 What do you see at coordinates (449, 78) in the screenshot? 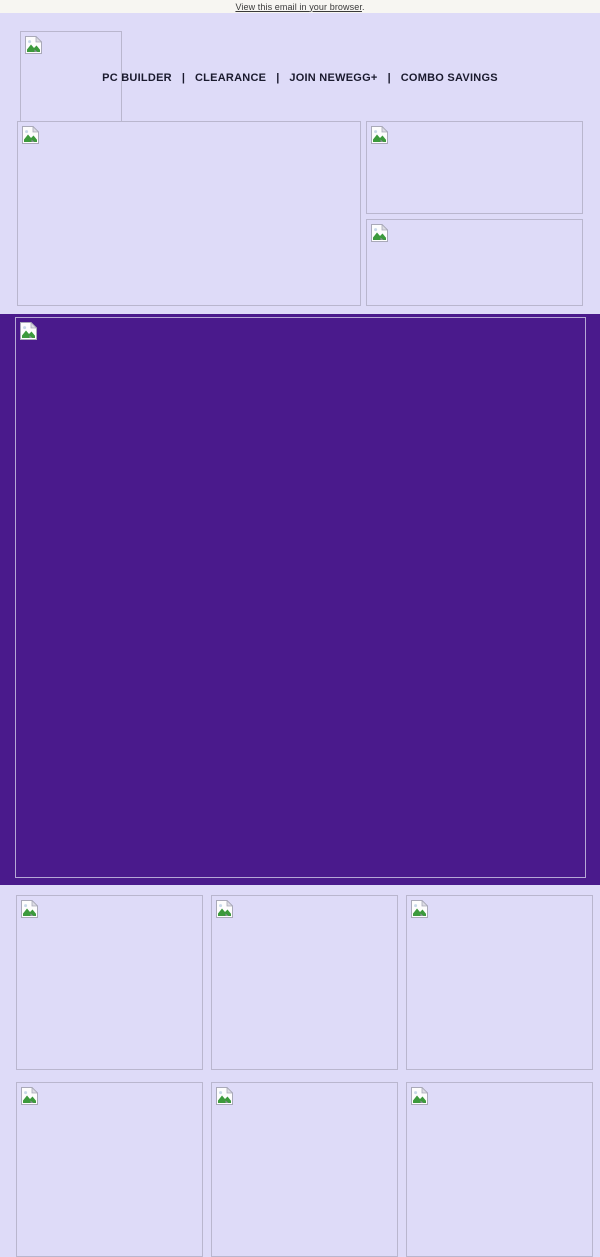
I see `nav-item-combo-savings: COMBO SAVINGS` at bounding box center [449, 78].